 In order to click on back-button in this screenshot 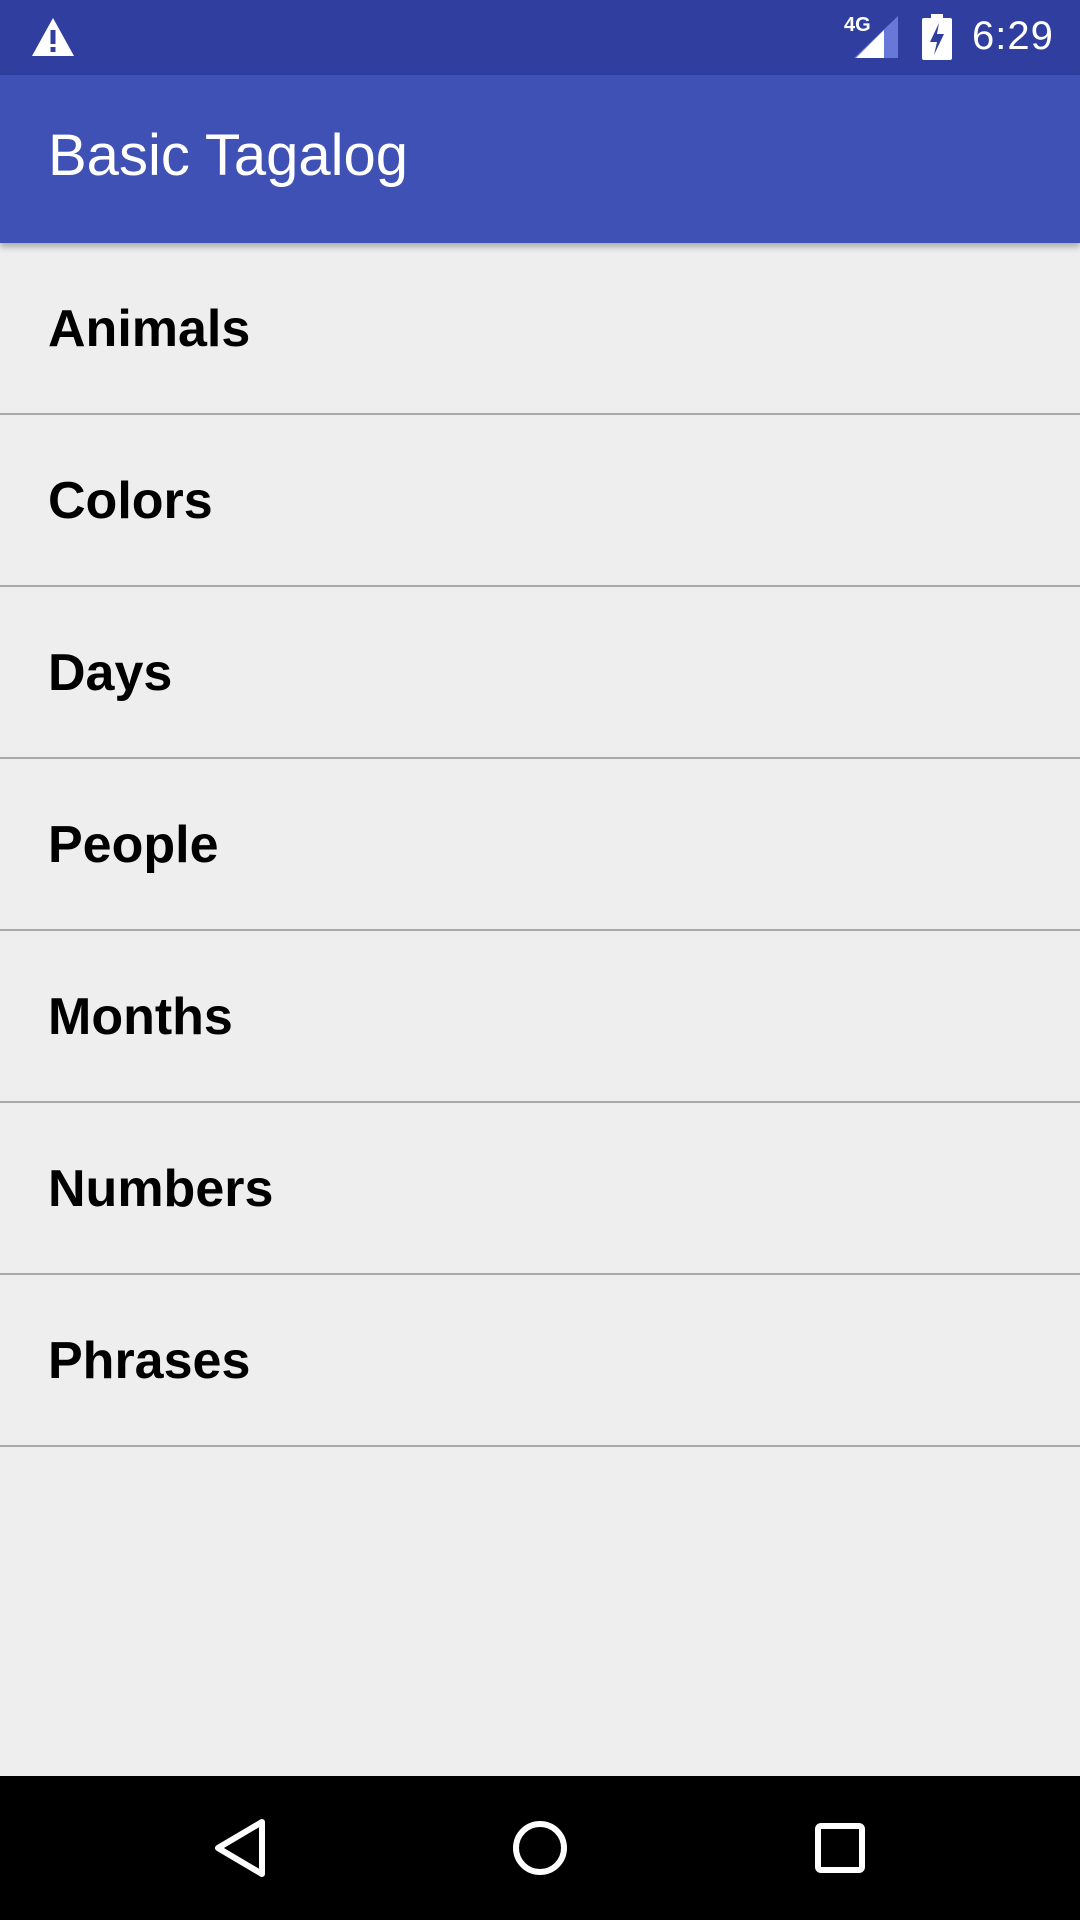, I will do `click(240, 1848)`.